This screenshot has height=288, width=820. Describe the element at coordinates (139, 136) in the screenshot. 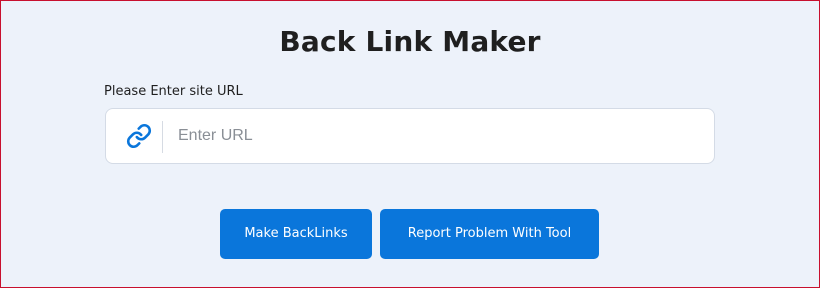

I see `link-icon` at that location.